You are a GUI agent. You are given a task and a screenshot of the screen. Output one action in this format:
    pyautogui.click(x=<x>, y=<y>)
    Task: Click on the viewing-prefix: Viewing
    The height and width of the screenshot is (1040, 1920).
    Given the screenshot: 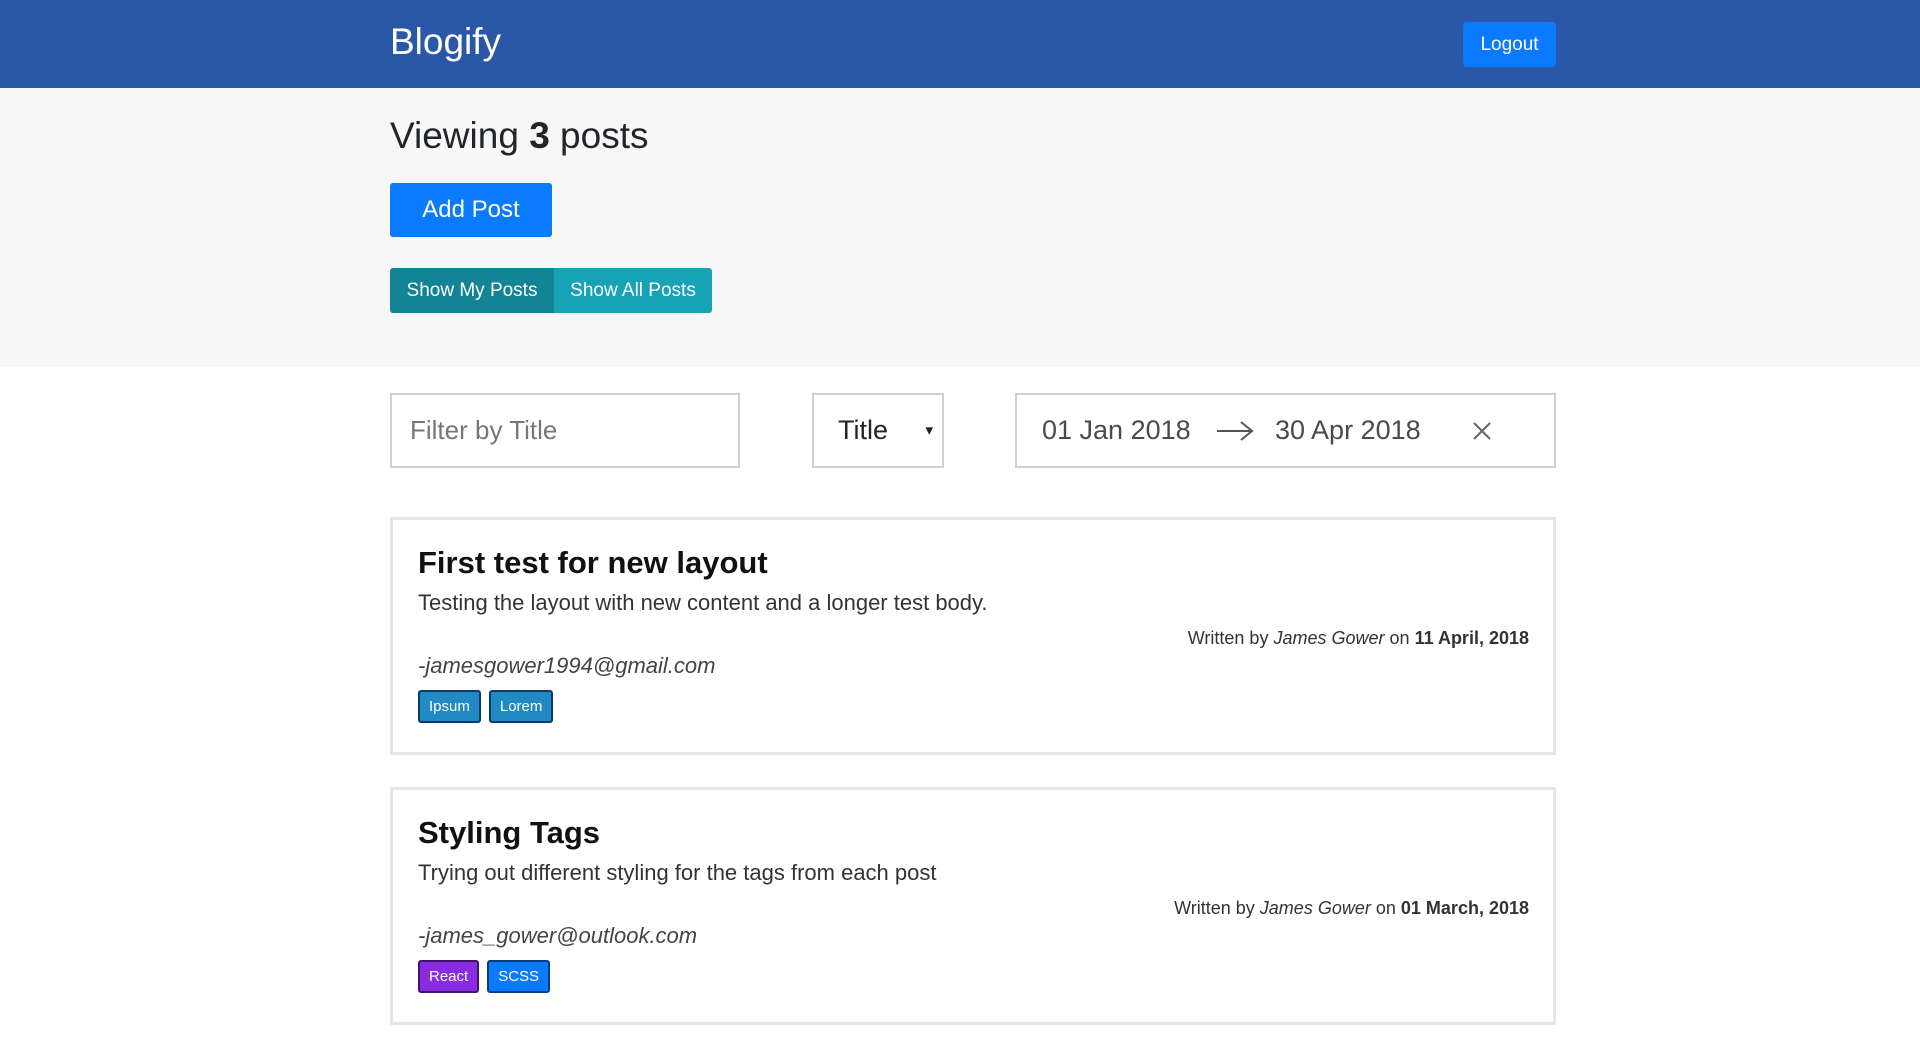 What is the action you would take?
    pyautogui.click(x=454, y=135)
    